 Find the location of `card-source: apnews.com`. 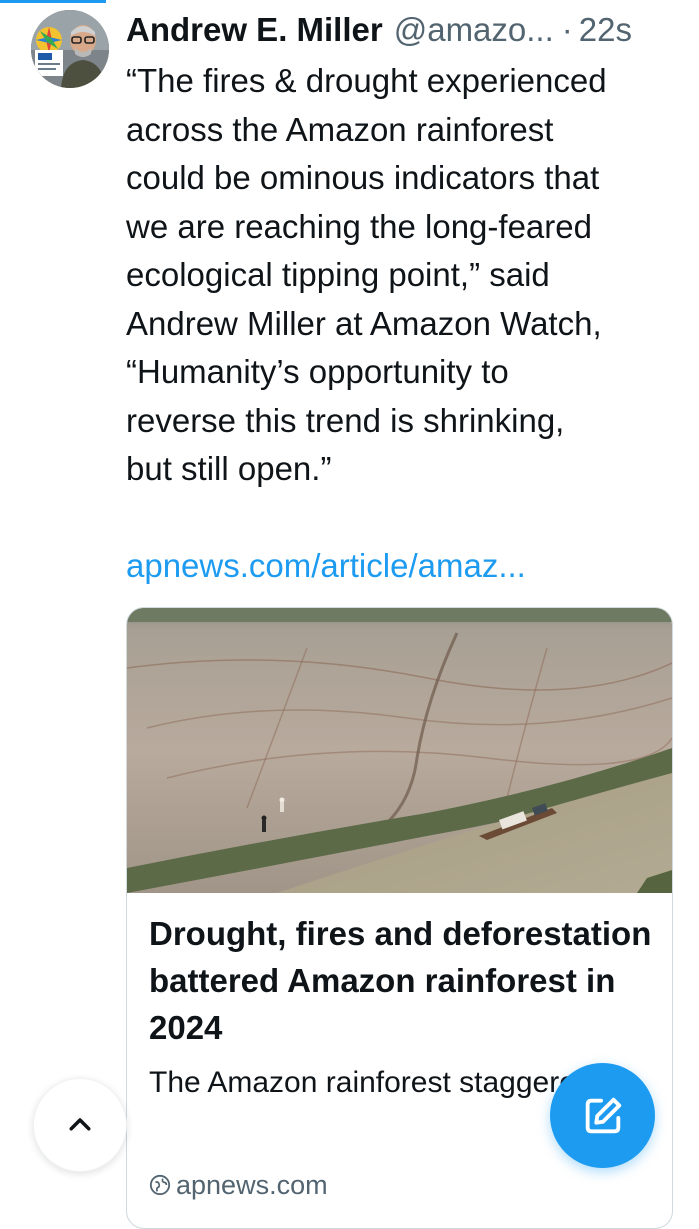

card-source: apnews.com is located at coordinates (238, 1185).